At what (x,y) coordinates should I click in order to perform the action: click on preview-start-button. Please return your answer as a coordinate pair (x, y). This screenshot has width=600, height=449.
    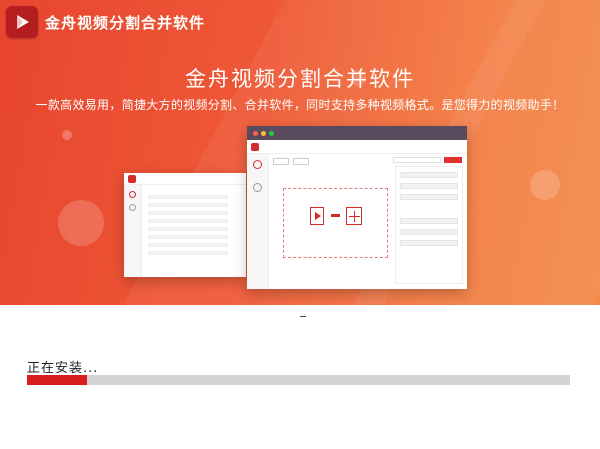
    Looking at the image, I should click on (453, 160).